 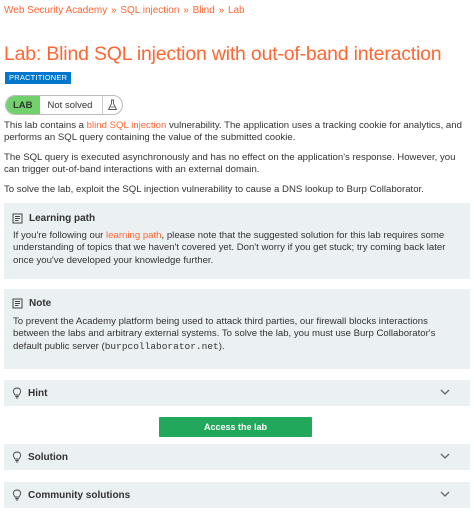 I want to click on solution-accordion: Solution, so click(x=237, y=457).